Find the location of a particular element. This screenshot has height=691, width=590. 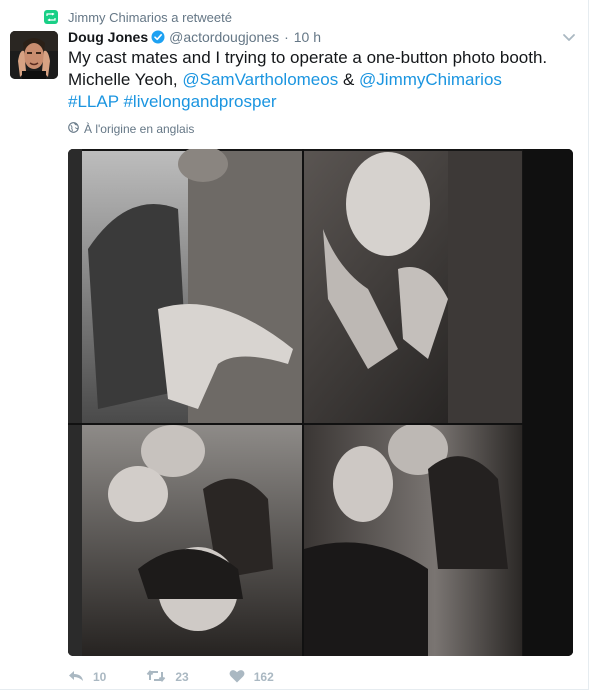

heart-icon is located at coordinates (237, 677).